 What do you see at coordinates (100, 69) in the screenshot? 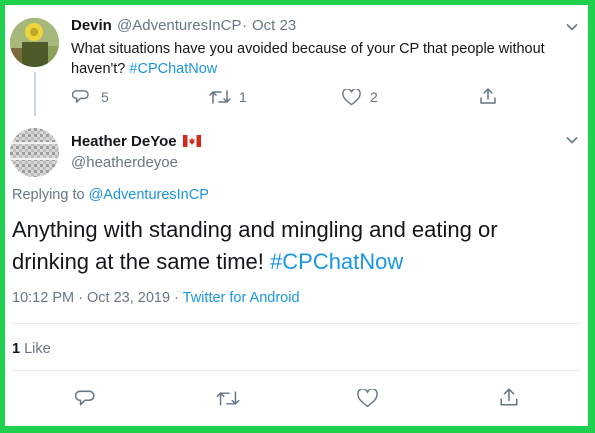
I see `parent-text-plain: haven't?` at bounding box center [100, 69].